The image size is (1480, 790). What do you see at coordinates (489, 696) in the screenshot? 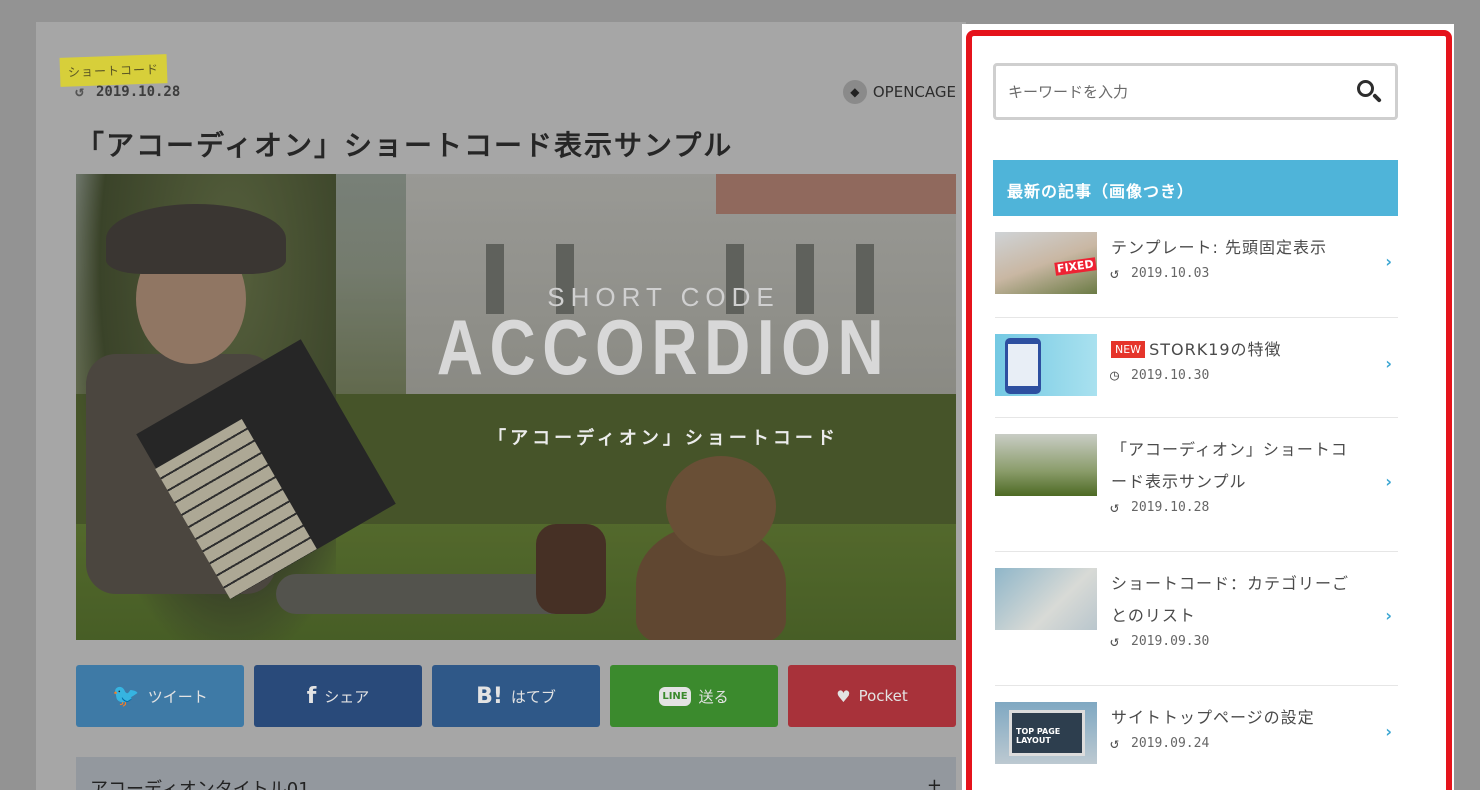
I see `hatena-icon: B!` at bounding box center [489, 696].